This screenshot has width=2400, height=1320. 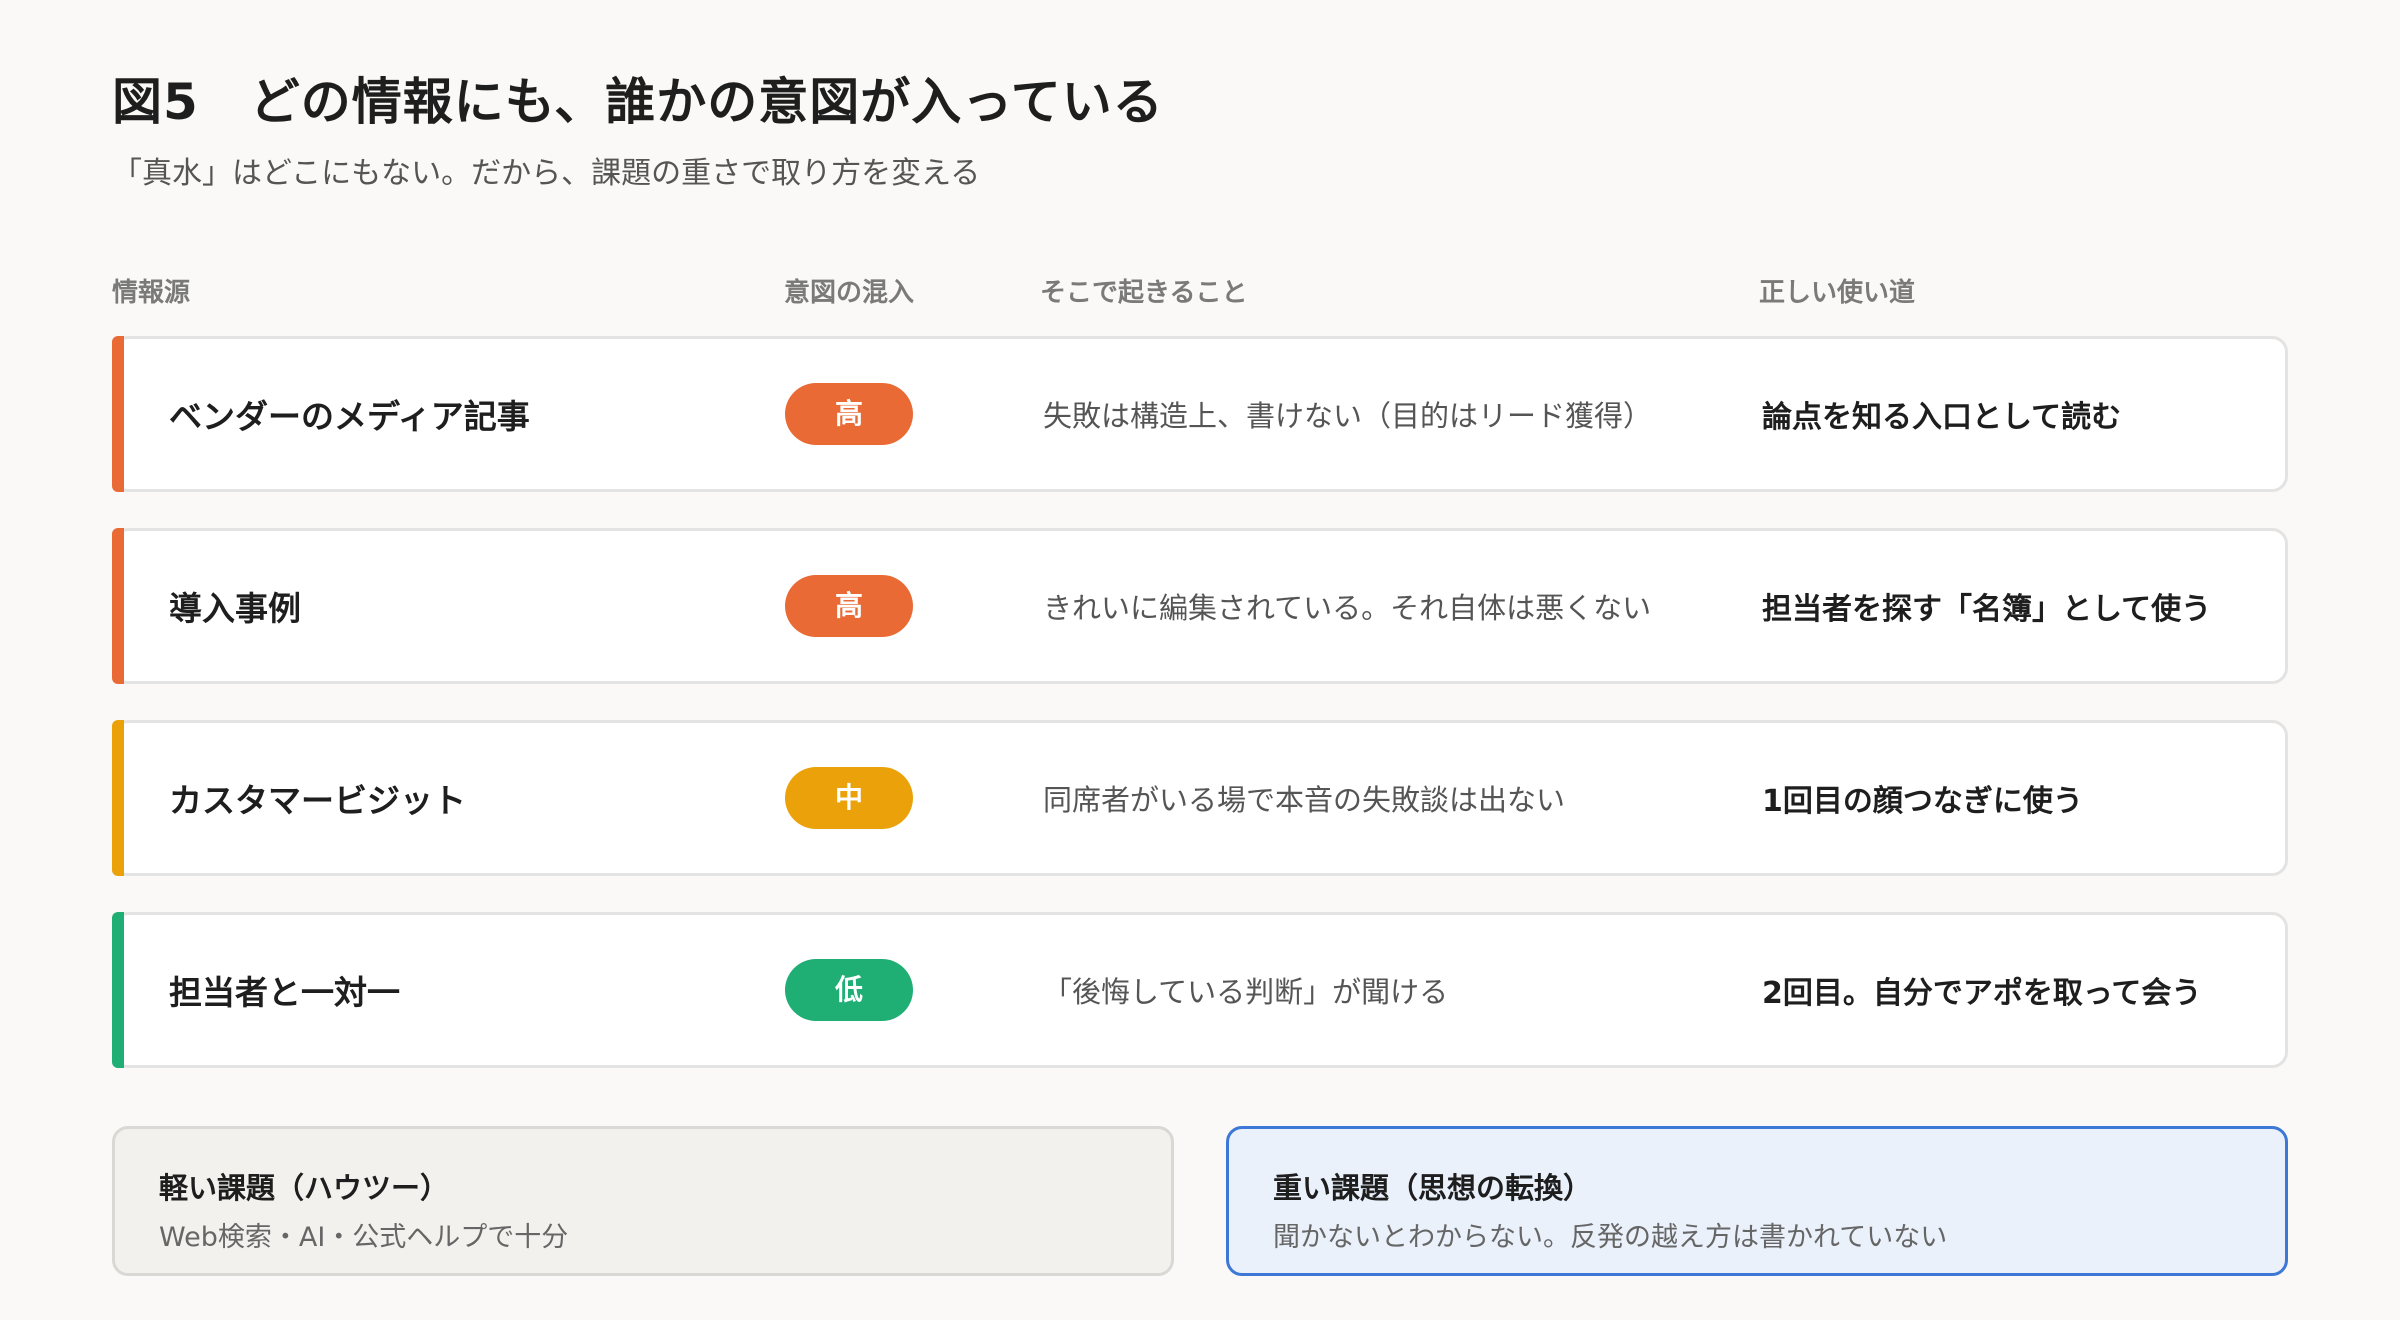 I want to click on heavy-task-title: 重い課題（思想の転換）, so click(x=1433, y=1188).